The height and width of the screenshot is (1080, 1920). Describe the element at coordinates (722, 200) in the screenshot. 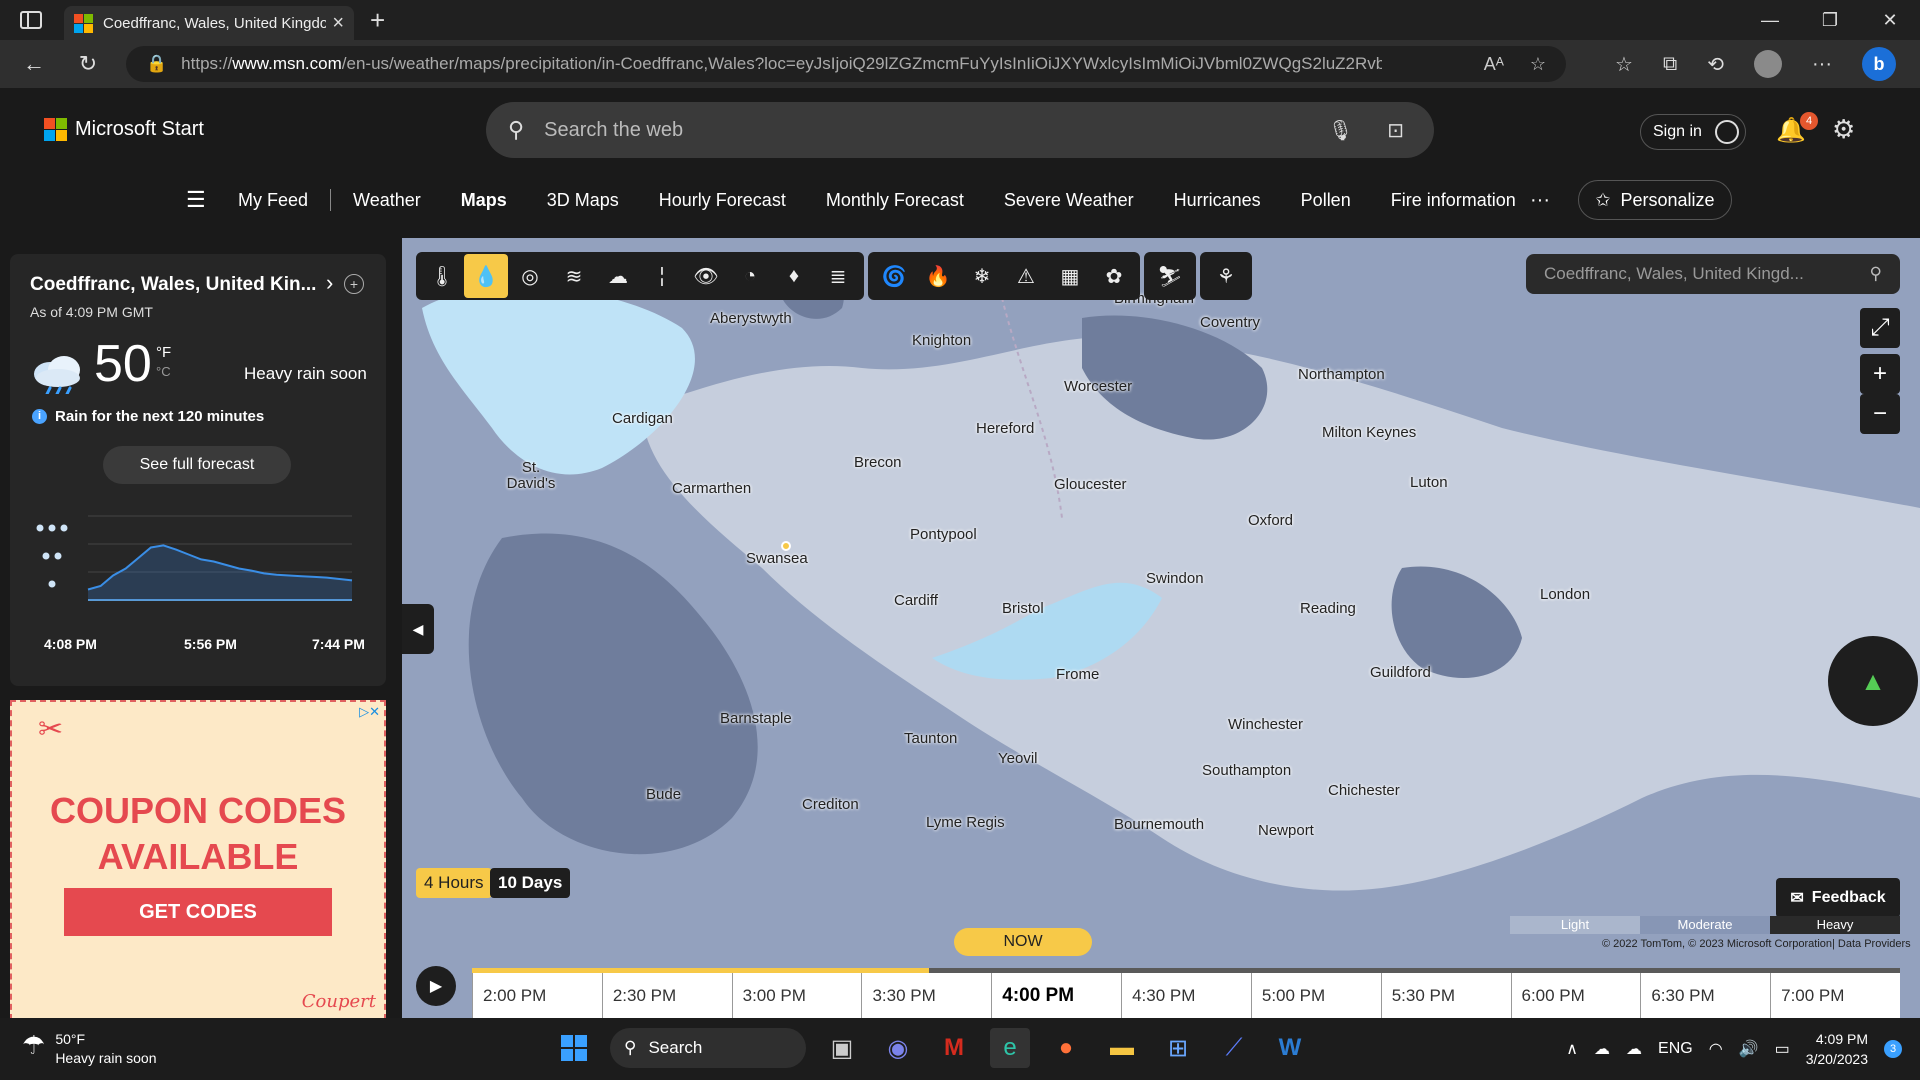

I see `nav-hourly-forecast: Hourly Forecast` at that location.